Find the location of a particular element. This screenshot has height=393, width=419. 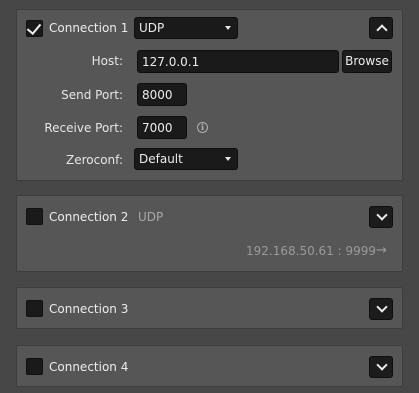

zeroconf-select: Default is located at coordinates (186, 159).